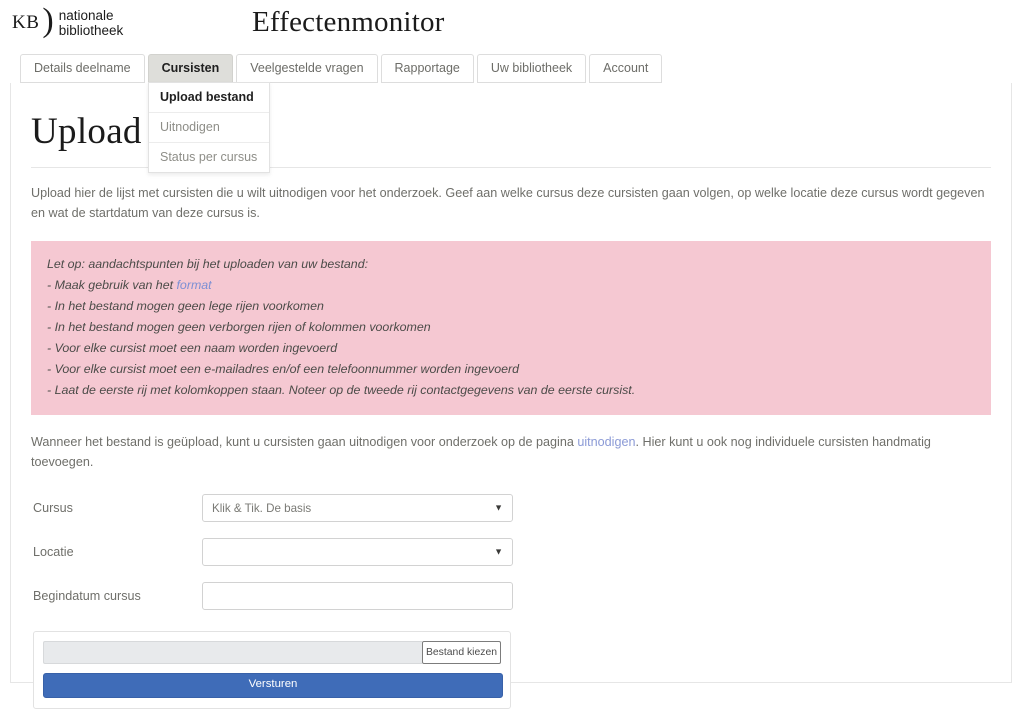  I want to click on form-row-cursus: Cursus Klik & Tik. De basis ▼, so click(515, 508).